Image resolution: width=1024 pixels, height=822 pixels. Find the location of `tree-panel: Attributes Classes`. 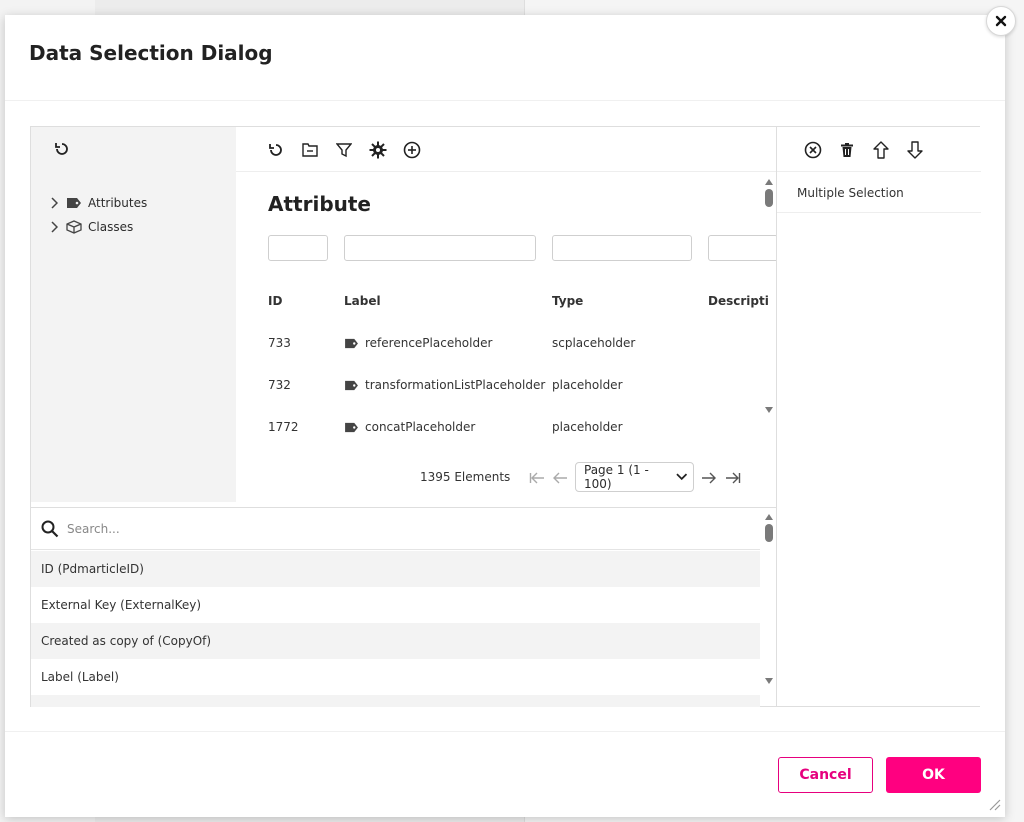

tree-panel: Attributes Classes is located at coordinates (133, 314).